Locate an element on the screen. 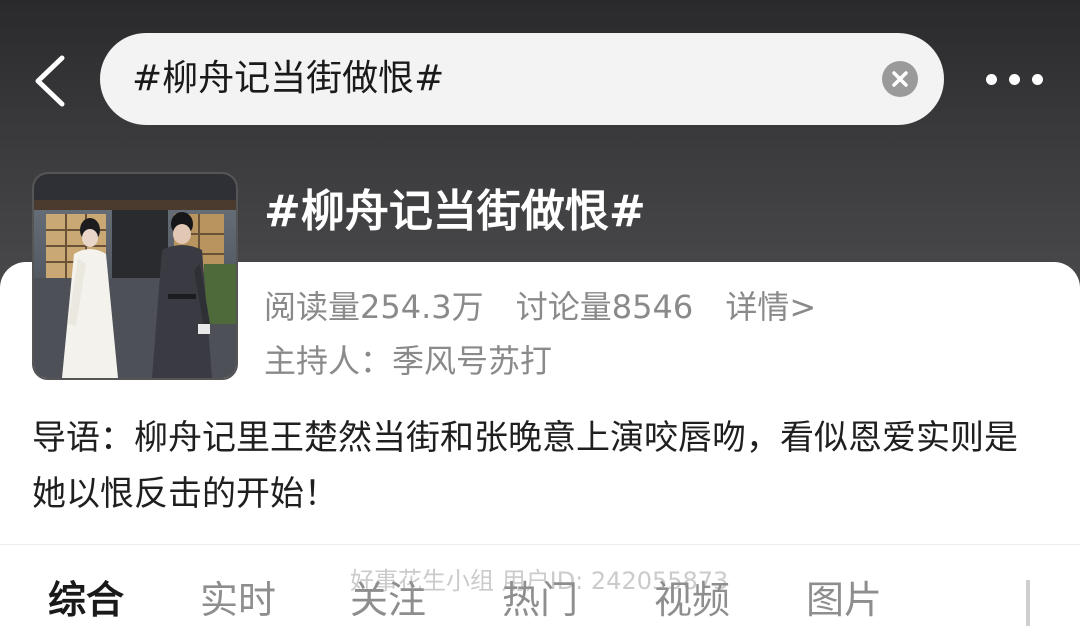 This screenshot has width=1080, height=642. tab-pictures: 图片 is located at coordinates (844, 600).